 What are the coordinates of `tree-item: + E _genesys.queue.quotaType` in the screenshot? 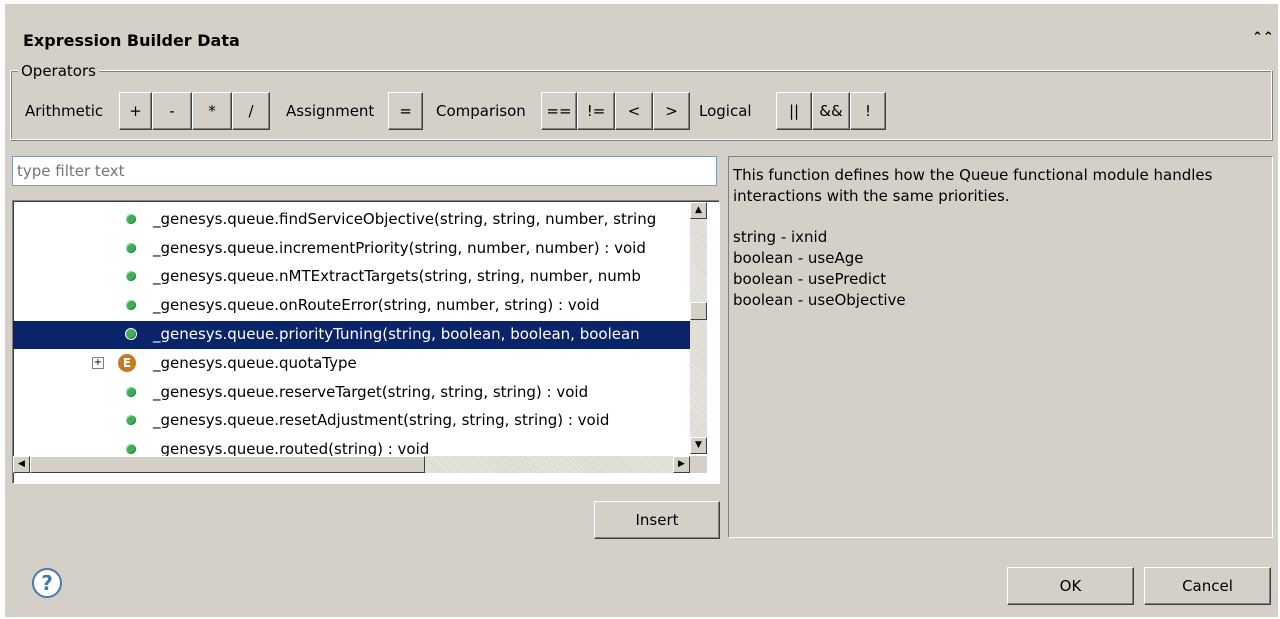 It's located at (352, 364).